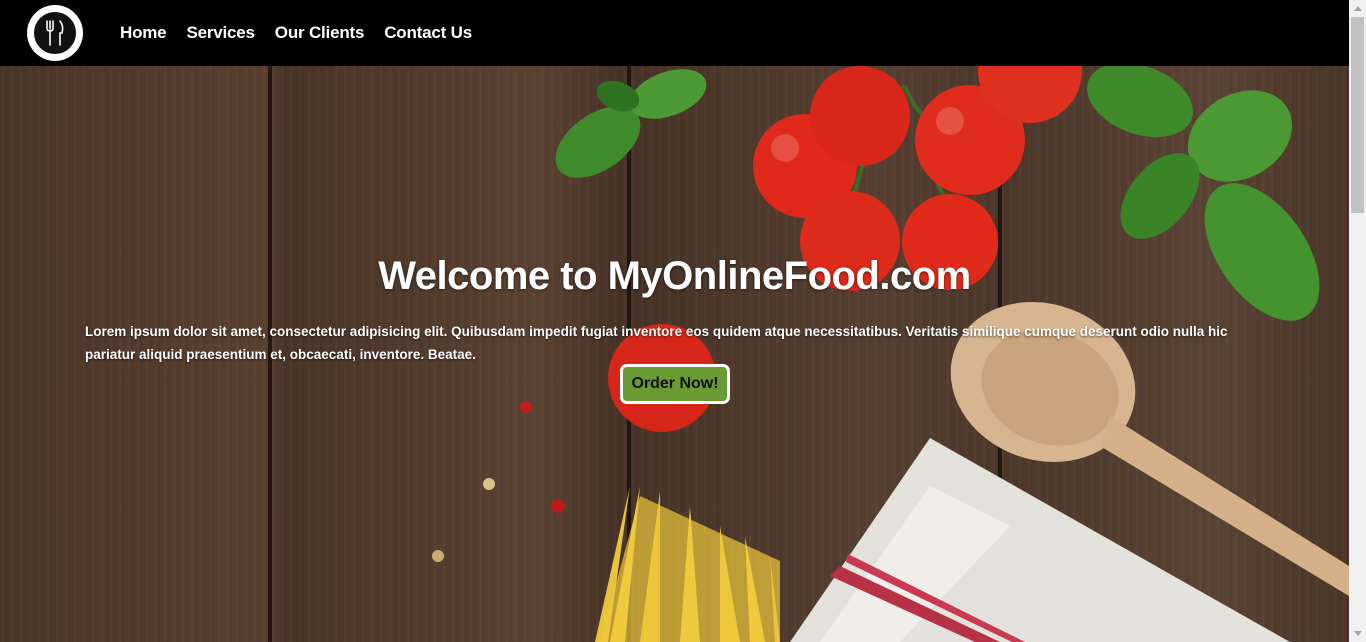 This screenshot has width=1366, height=642. What do you see at coordinates (1357, 321) in the screenshot?
I see `vertical-scrollbar` at bounding box center [1357, 321].